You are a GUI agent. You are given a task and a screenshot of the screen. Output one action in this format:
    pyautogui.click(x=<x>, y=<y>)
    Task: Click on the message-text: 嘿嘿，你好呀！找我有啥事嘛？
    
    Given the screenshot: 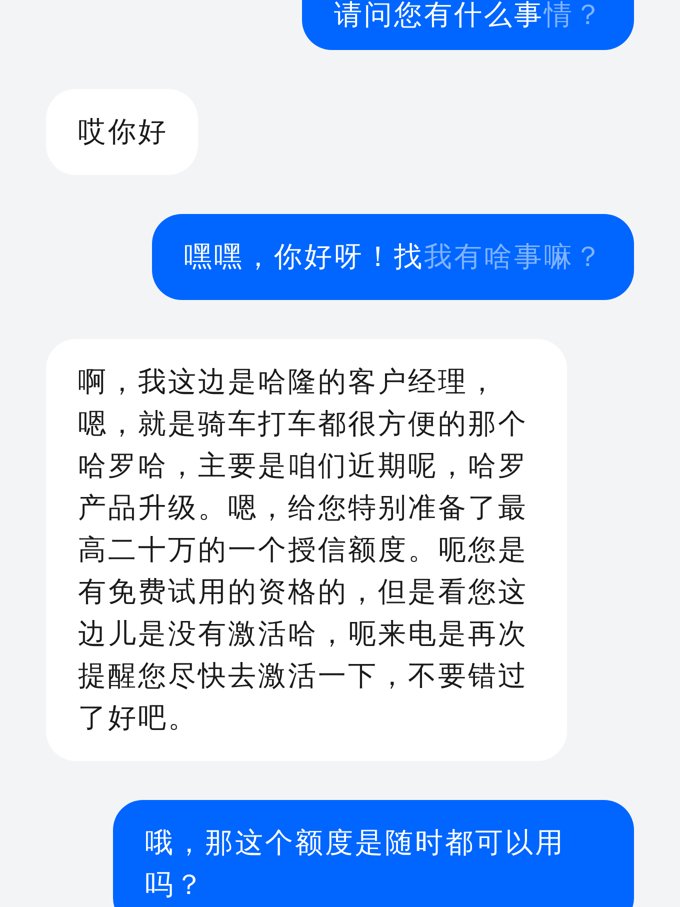 What is the action you would take?
    pyautogui.click(x=394, y=257)
    